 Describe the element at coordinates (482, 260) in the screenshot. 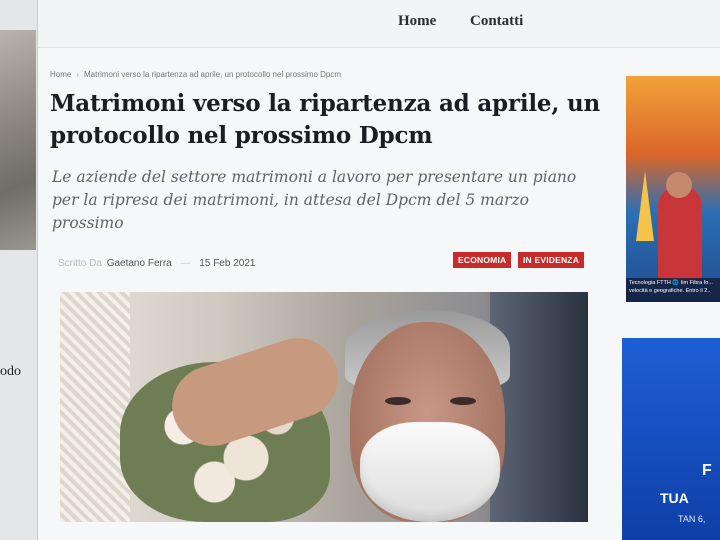

I see `tag-economia: ECONOMIA` at that location.